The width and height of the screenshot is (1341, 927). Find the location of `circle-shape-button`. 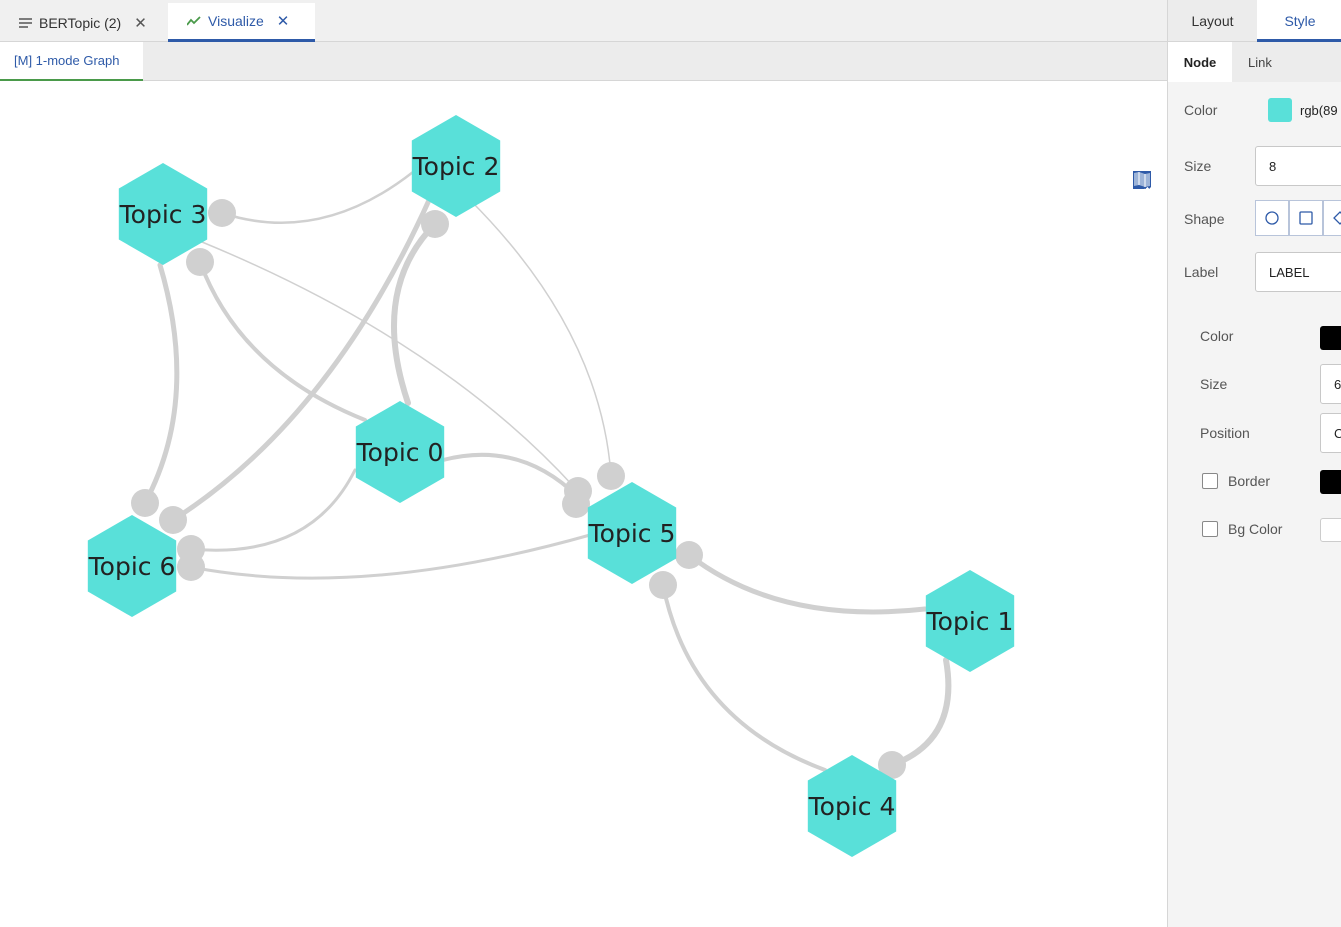

circle-shape-button is located at coordinates (1272, 218).